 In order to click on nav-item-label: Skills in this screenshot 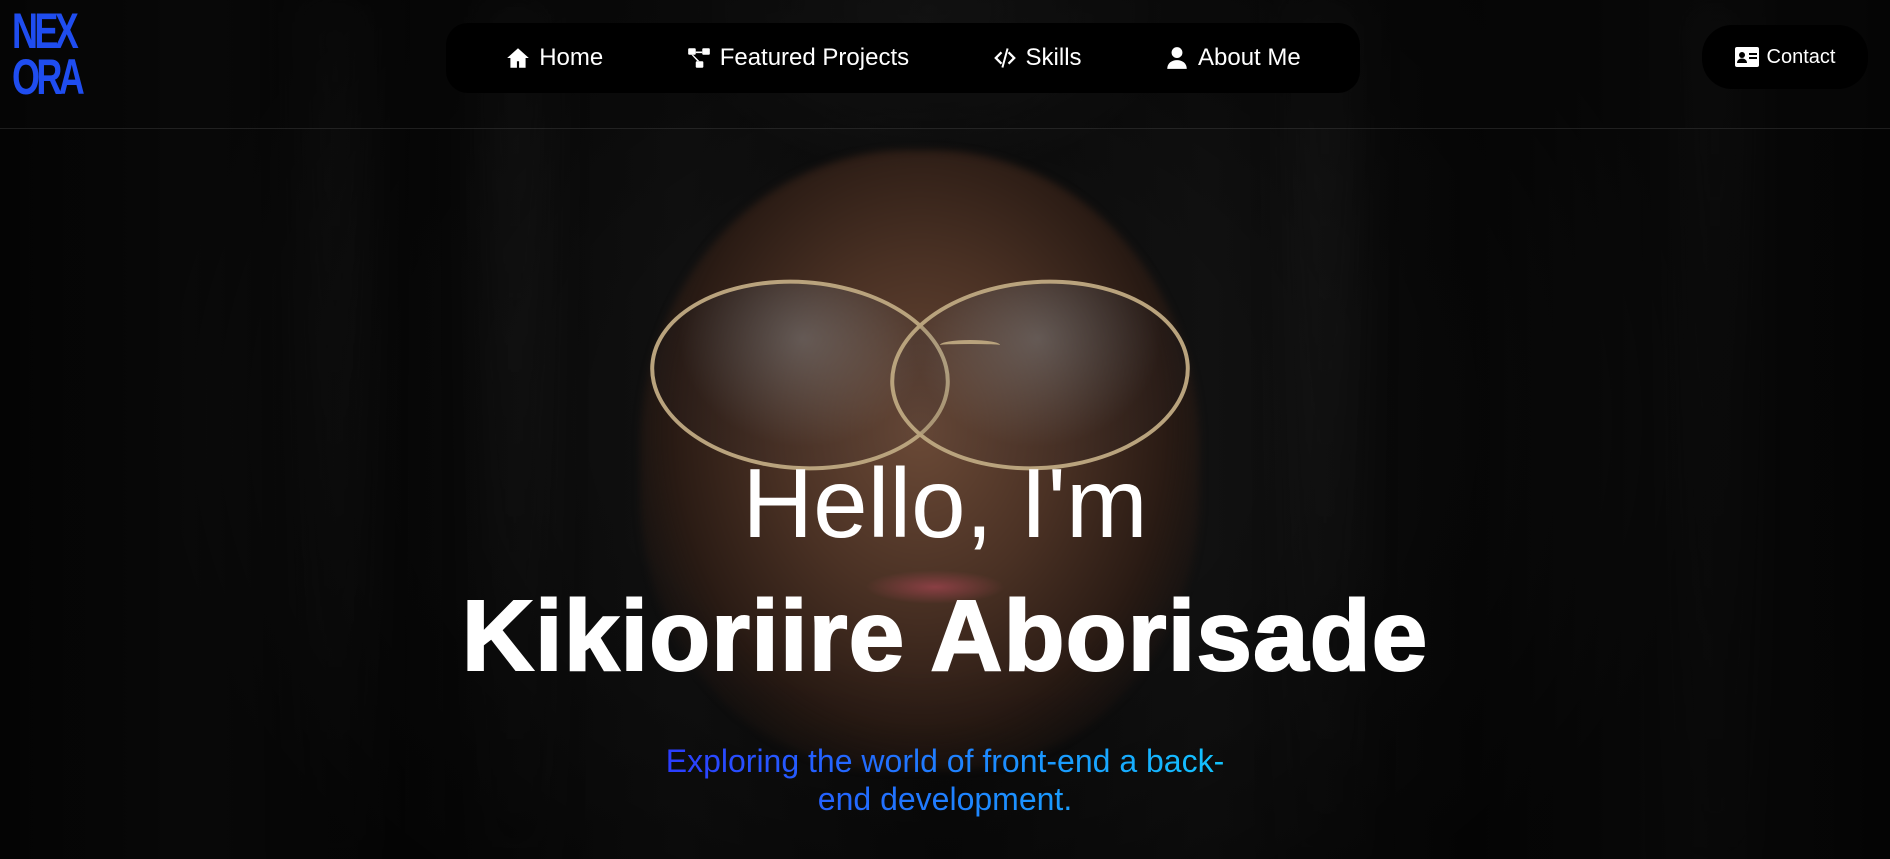, I will do `click(1053, 57)`.